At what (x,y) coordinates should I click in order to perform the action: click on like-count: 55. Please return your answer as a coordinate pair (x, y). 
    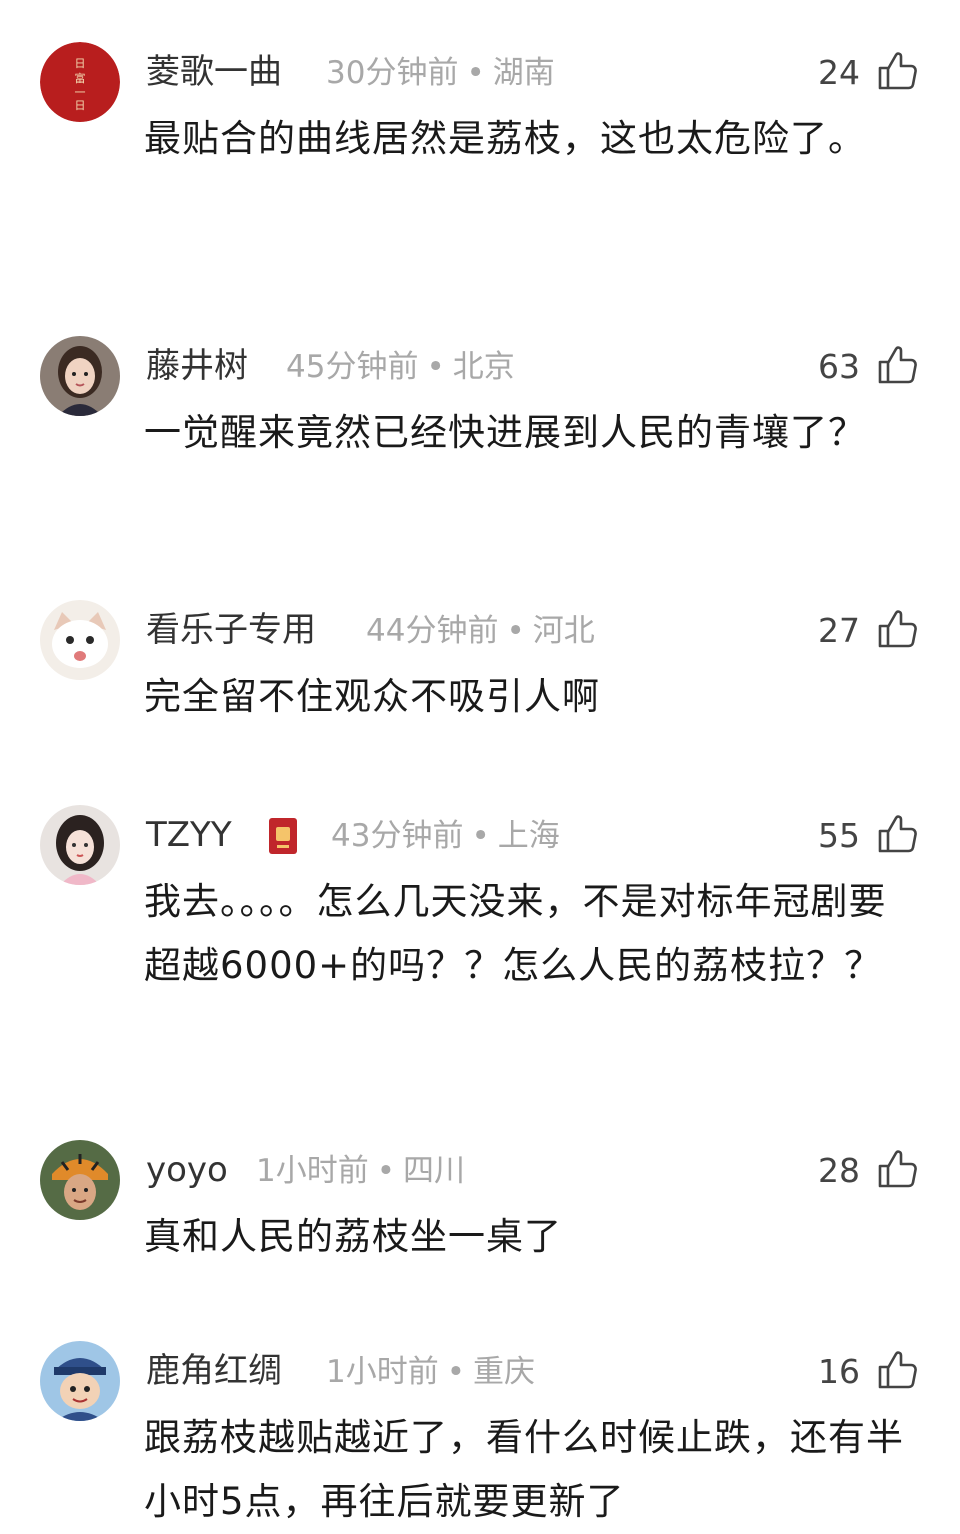
    Looking at the image, I should click on (839, 835).